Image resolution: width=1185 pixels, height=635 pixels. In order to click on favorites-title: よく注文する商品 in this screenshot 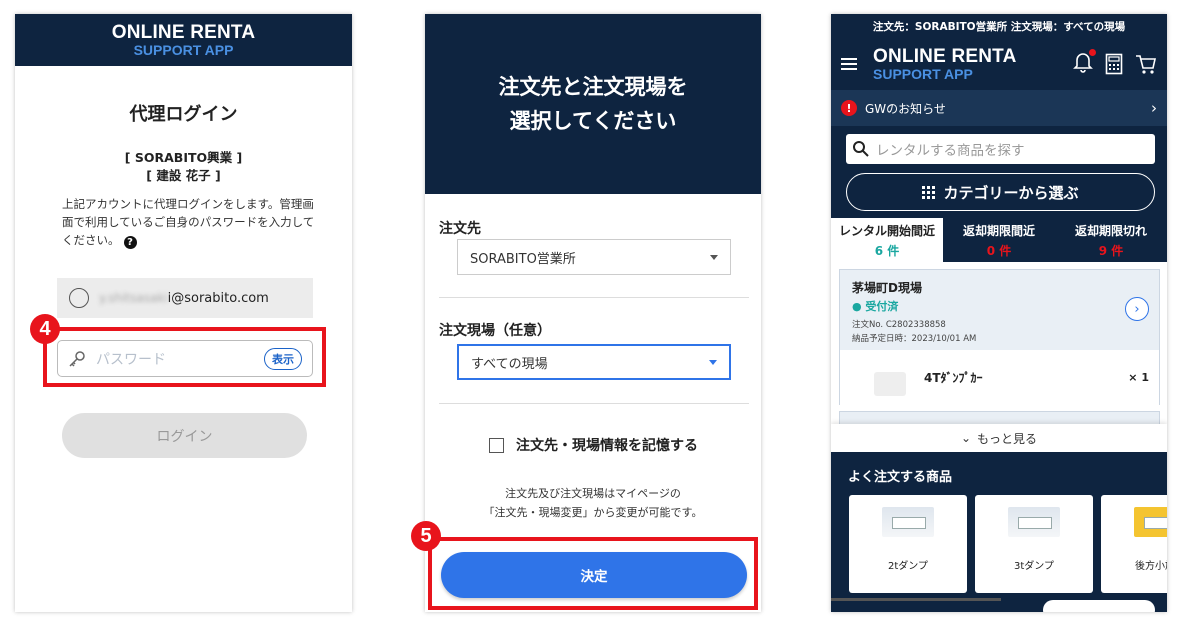, I will do `click(900, 477)`.